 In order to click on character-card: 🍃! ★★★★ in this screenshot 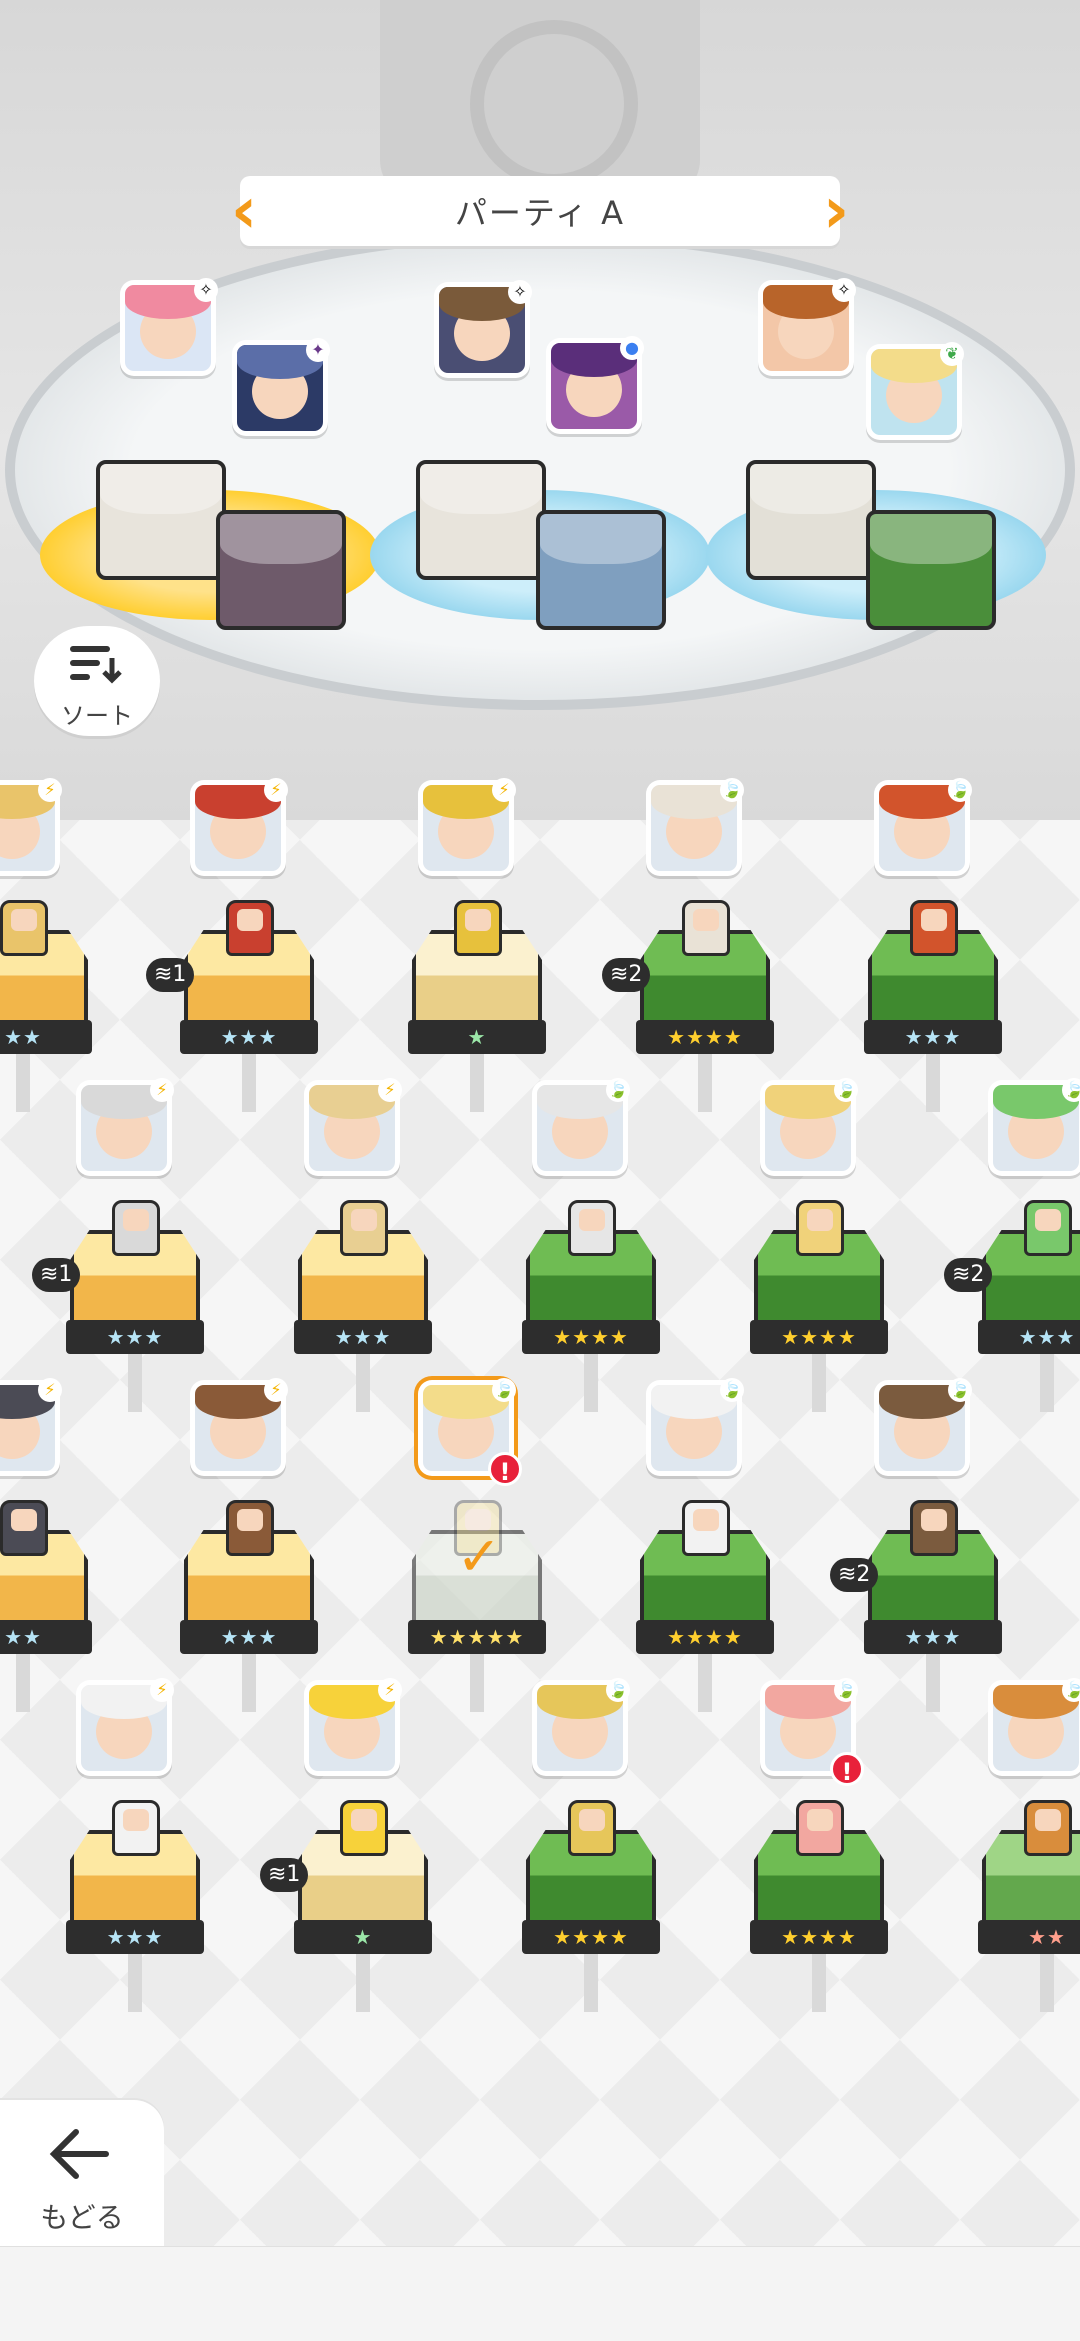, I will do `click(819, 1845)`.